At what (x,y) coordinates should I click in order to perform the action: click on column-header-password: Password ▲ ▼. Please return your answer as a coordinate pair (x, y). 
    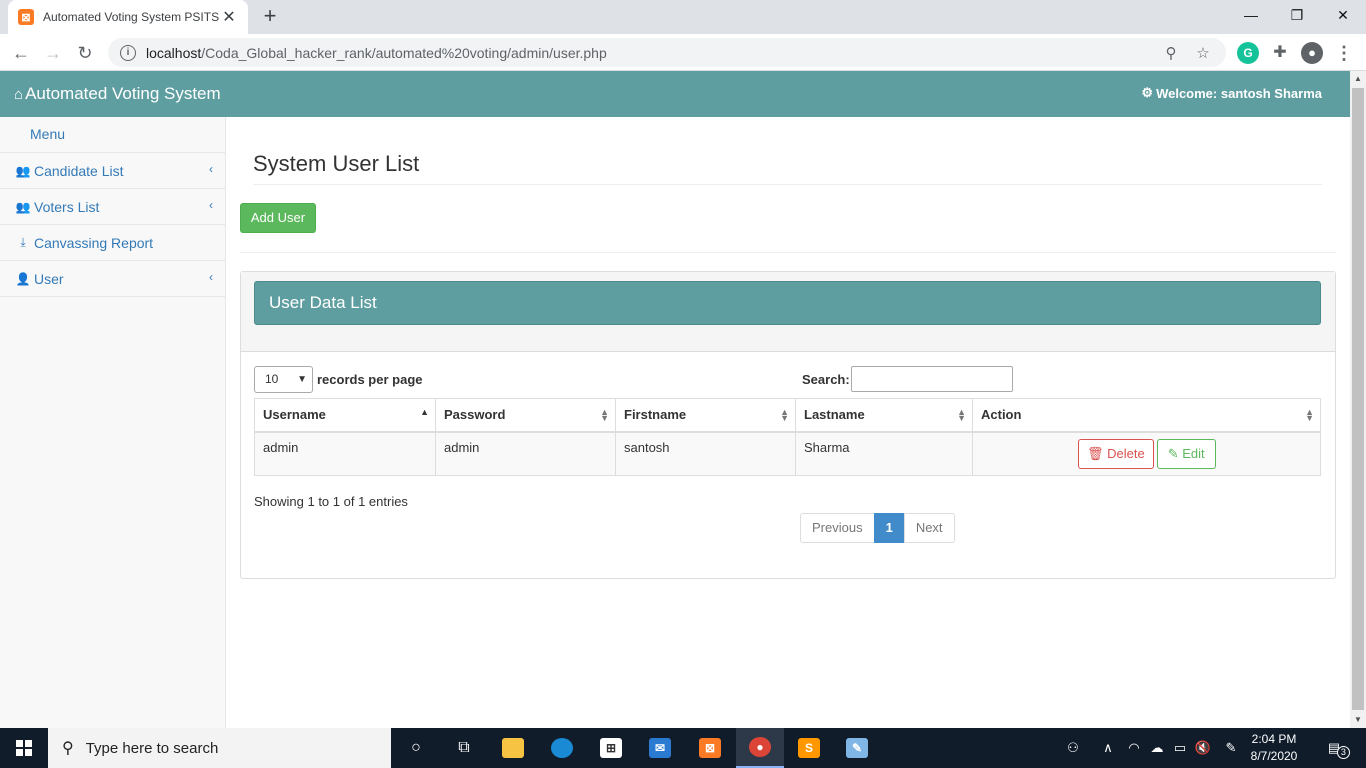
    Looking at the image, I should click on (525, 415).